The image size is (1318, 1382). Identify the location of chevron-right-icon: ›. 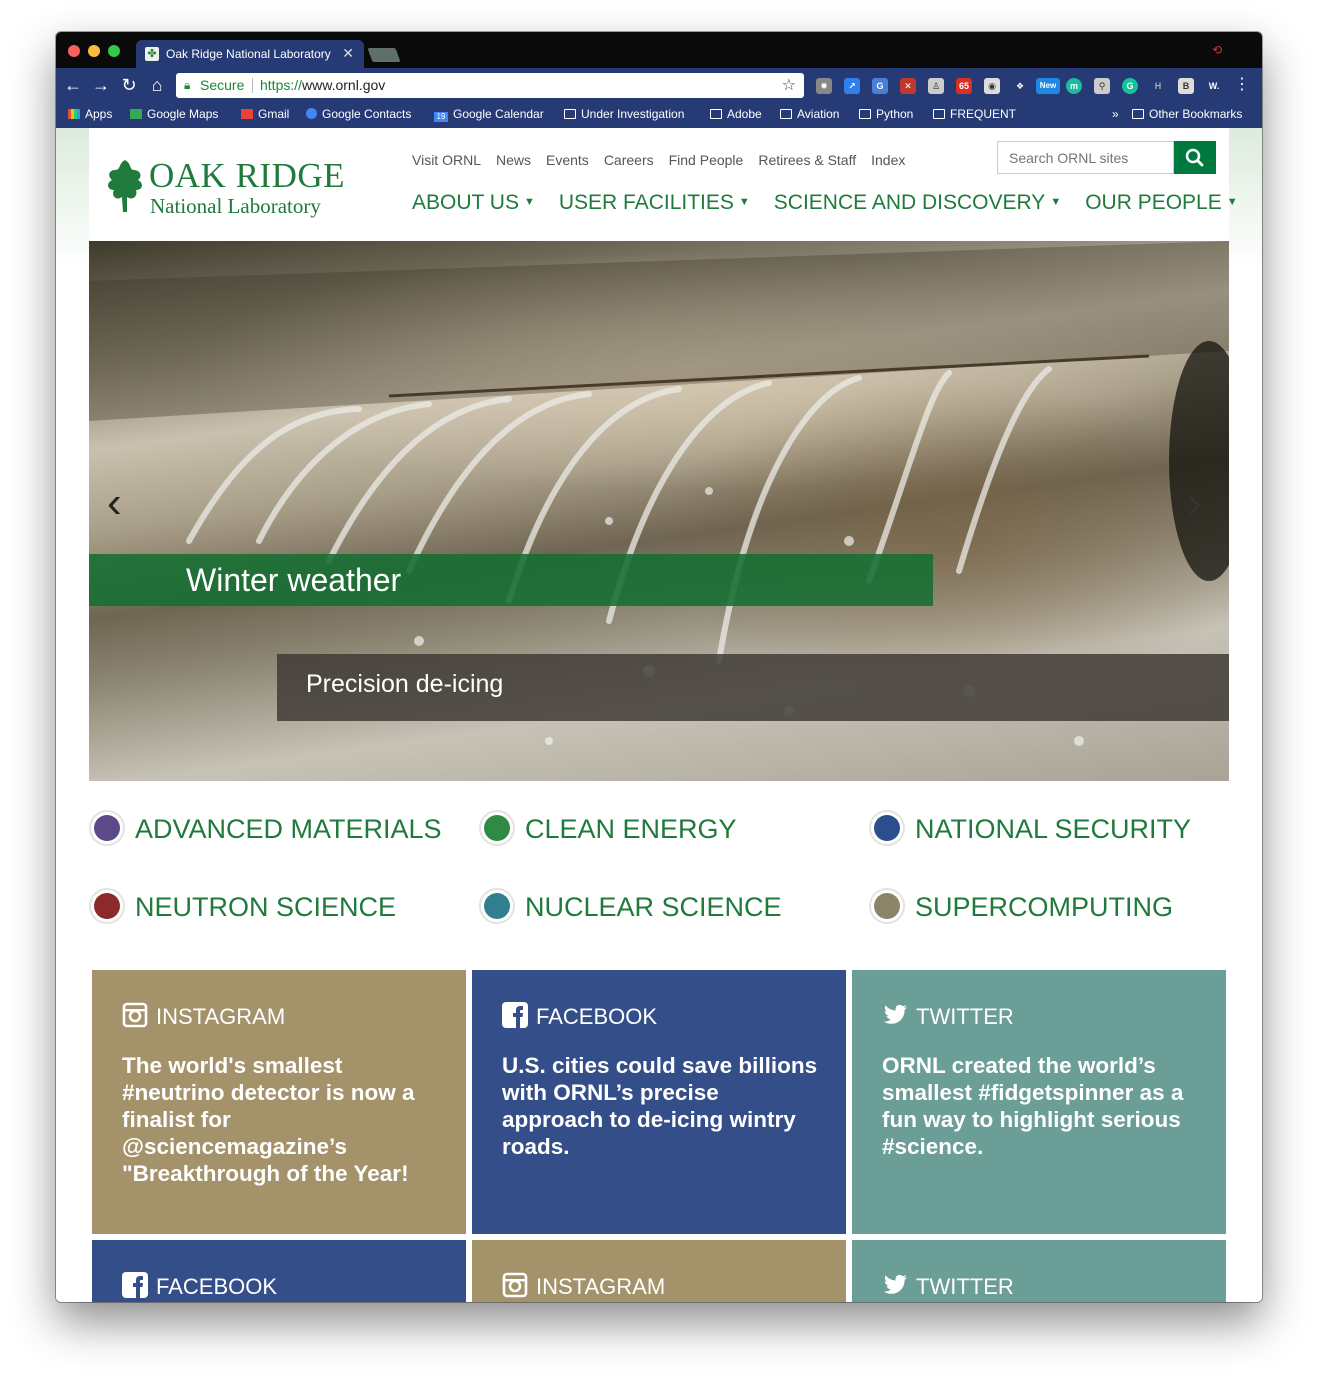
(1194, 503).